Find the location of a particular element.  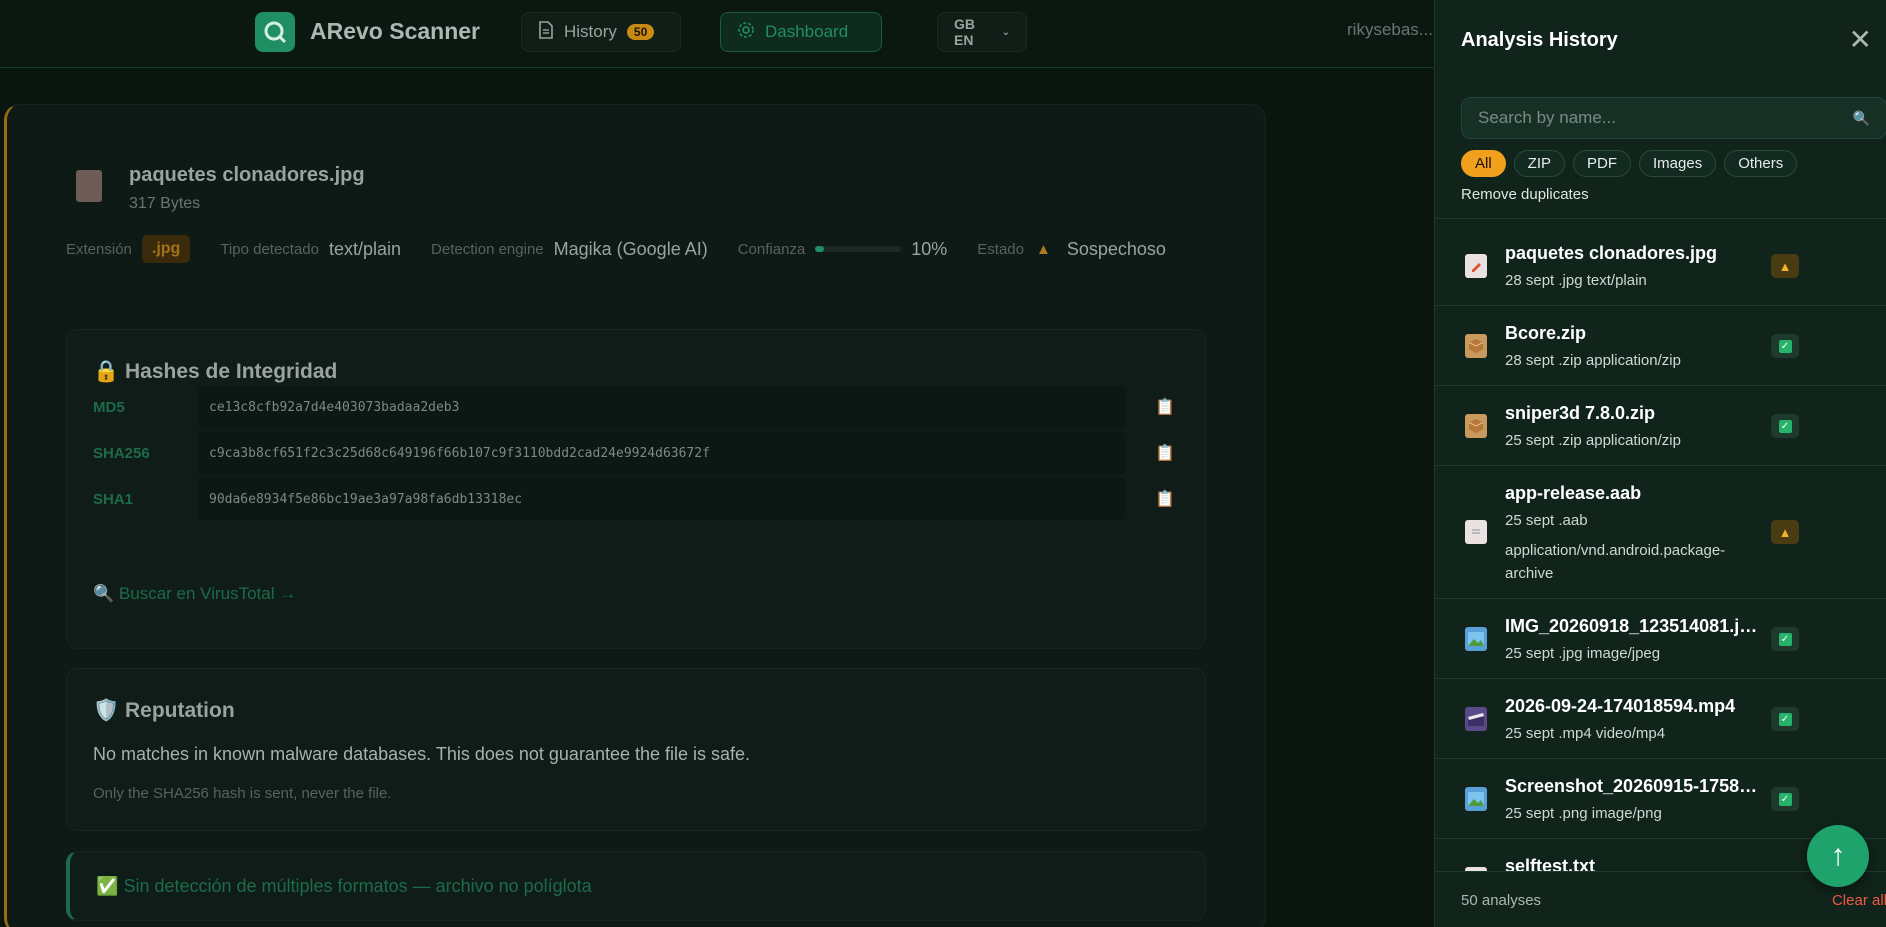

detected-type-label: Tipo detectado is located at coordinates (269, 249).